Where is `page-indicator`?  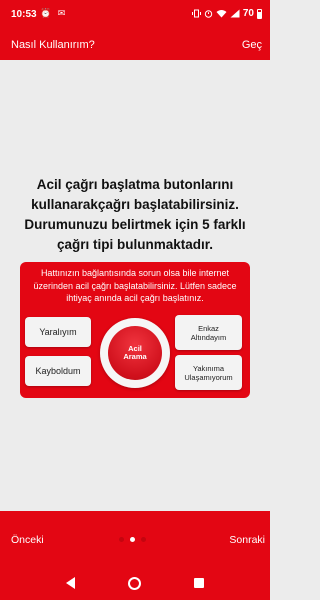 page-indicator is located at coordinates (132, 539).